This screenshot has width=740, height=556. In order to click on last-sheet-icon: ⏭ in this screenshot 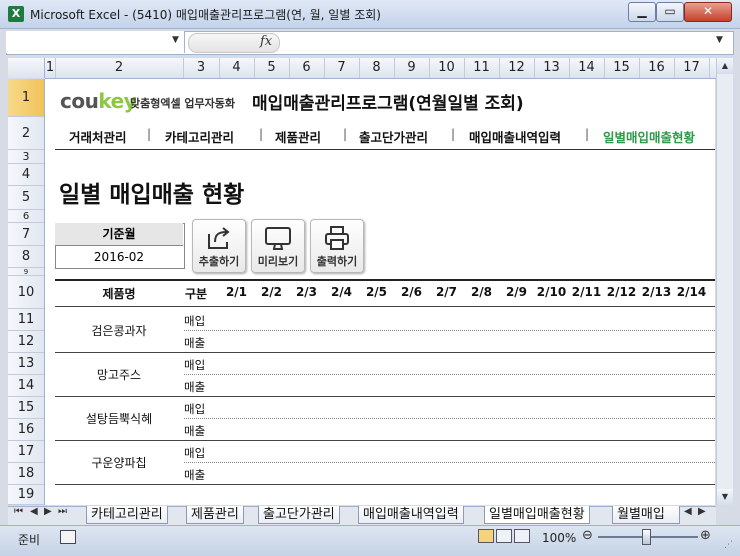, I will do `click(62, 511)`.